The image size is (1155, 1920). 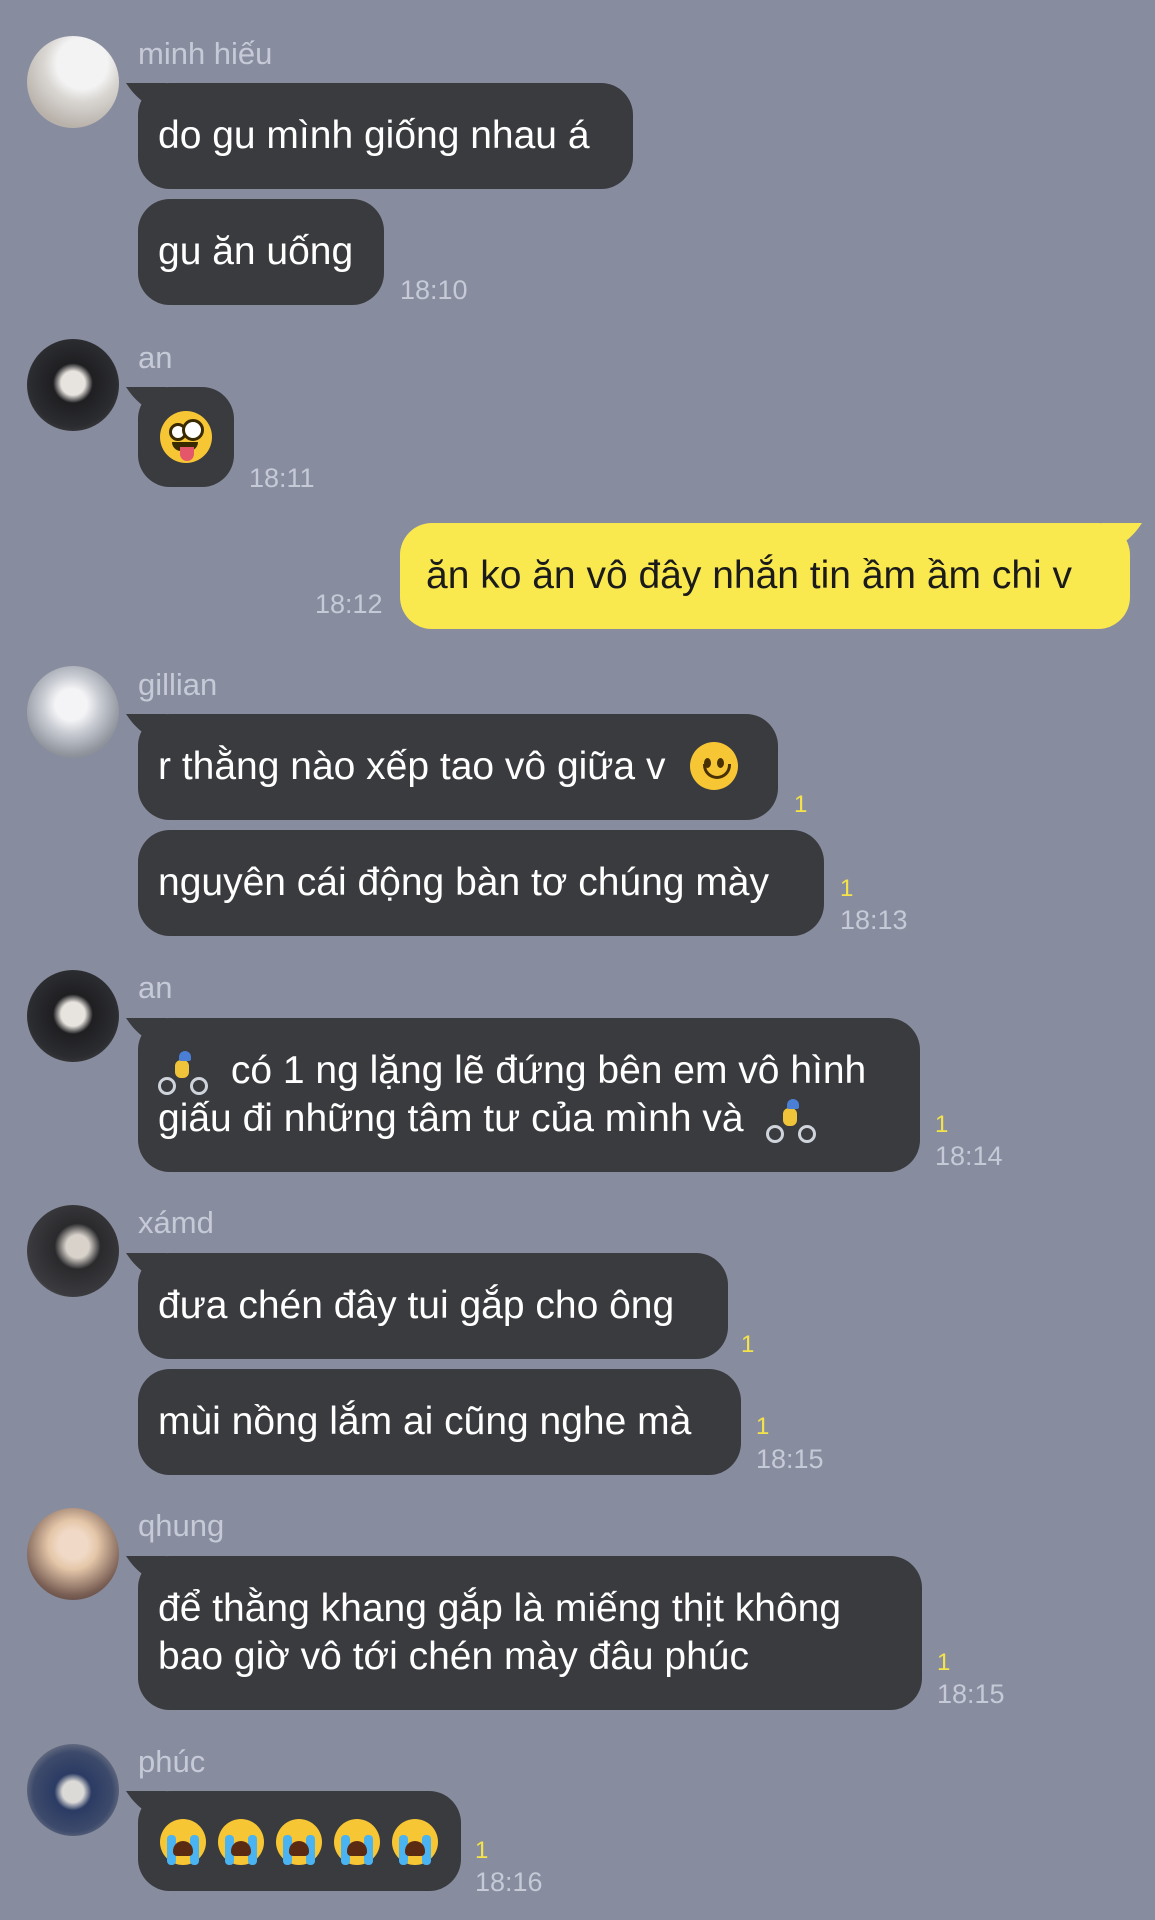 What do you see at coordinates (433, 1306) in the screenshot?
I see `message-bubble: đưa chén đây tui gắp cho ông` at bounding box center [433, 1306].